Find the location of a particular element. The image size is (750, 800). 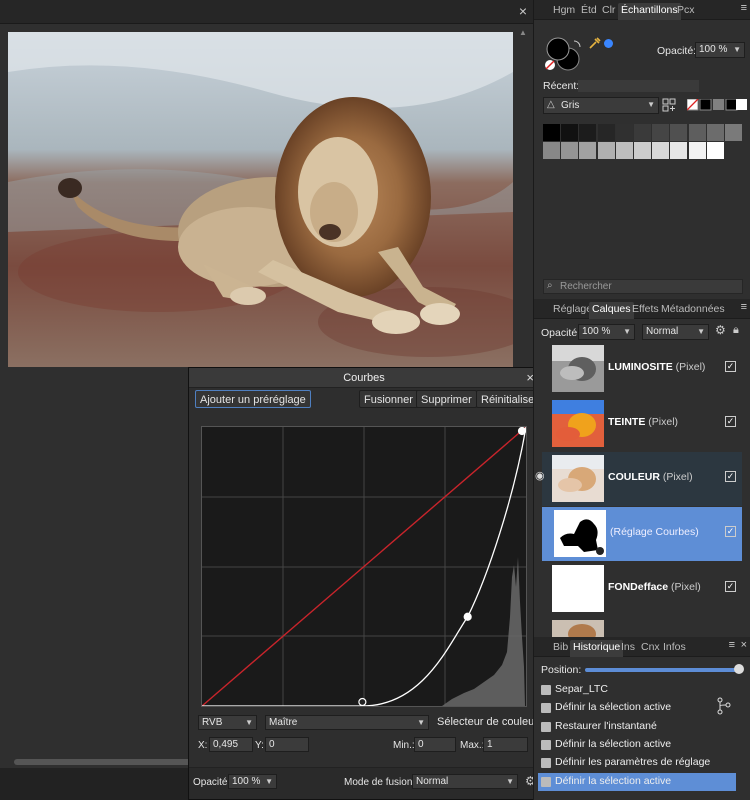

tab-info: Infos is located at coordinates (674, 648).